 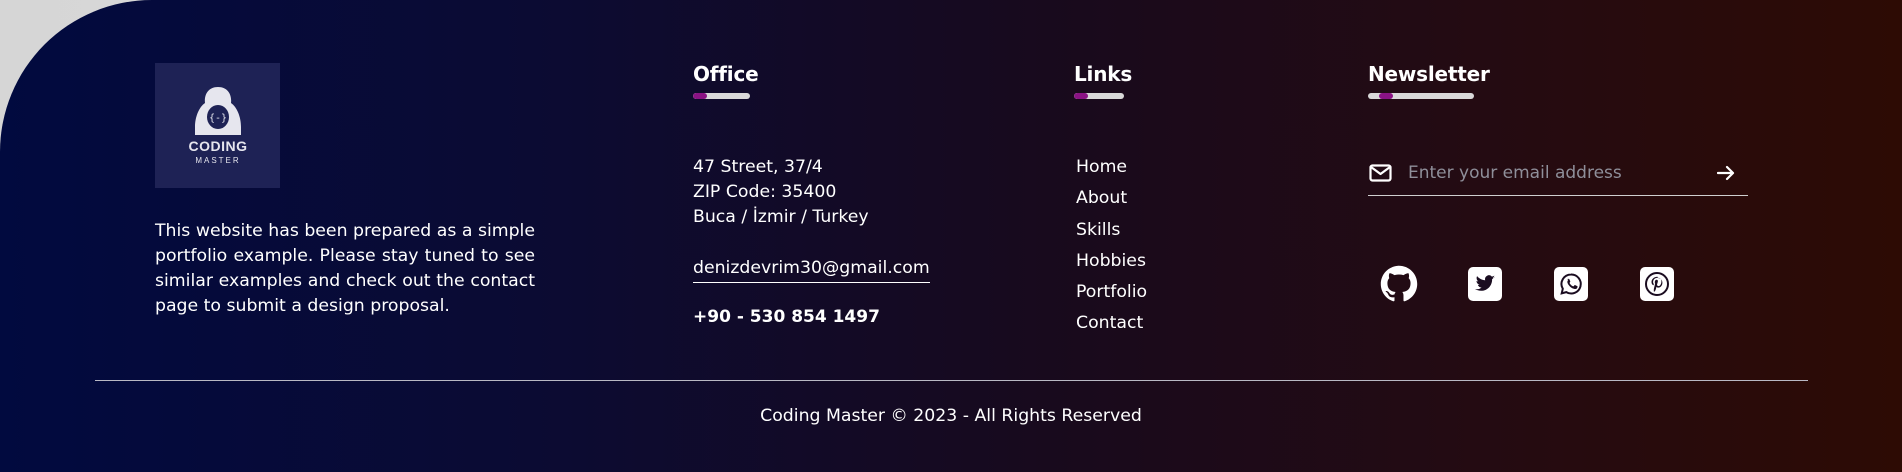 What do you see at coordinates (1429, 74) in the screenshot?
I see `newsletter-title: Newsletter` at bounding box center [1429, 74].